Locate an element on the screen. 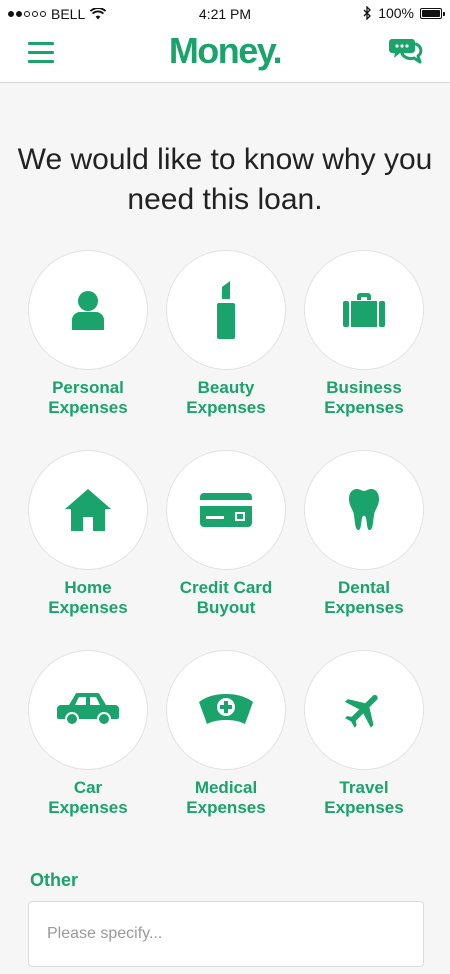 Image resolution: width=450 pixels, height=974 pixels. chat-button is located at coordinates (407, 54).